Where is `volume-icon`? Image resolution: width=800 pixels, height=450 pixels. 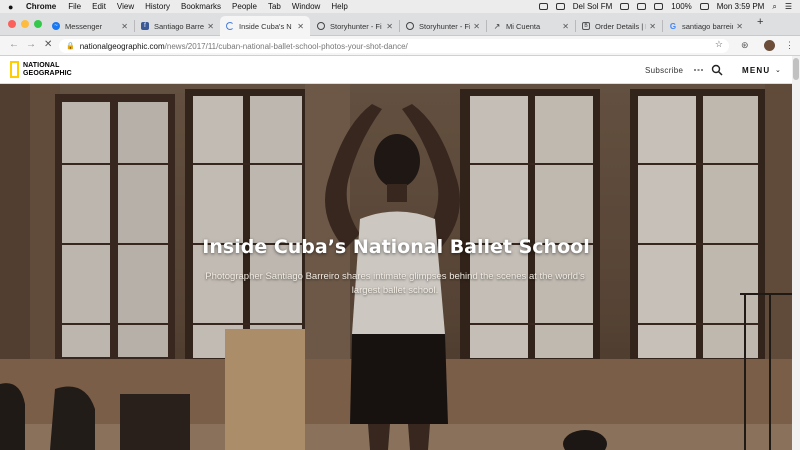
volume-icon is located at coordinates (659, 6).